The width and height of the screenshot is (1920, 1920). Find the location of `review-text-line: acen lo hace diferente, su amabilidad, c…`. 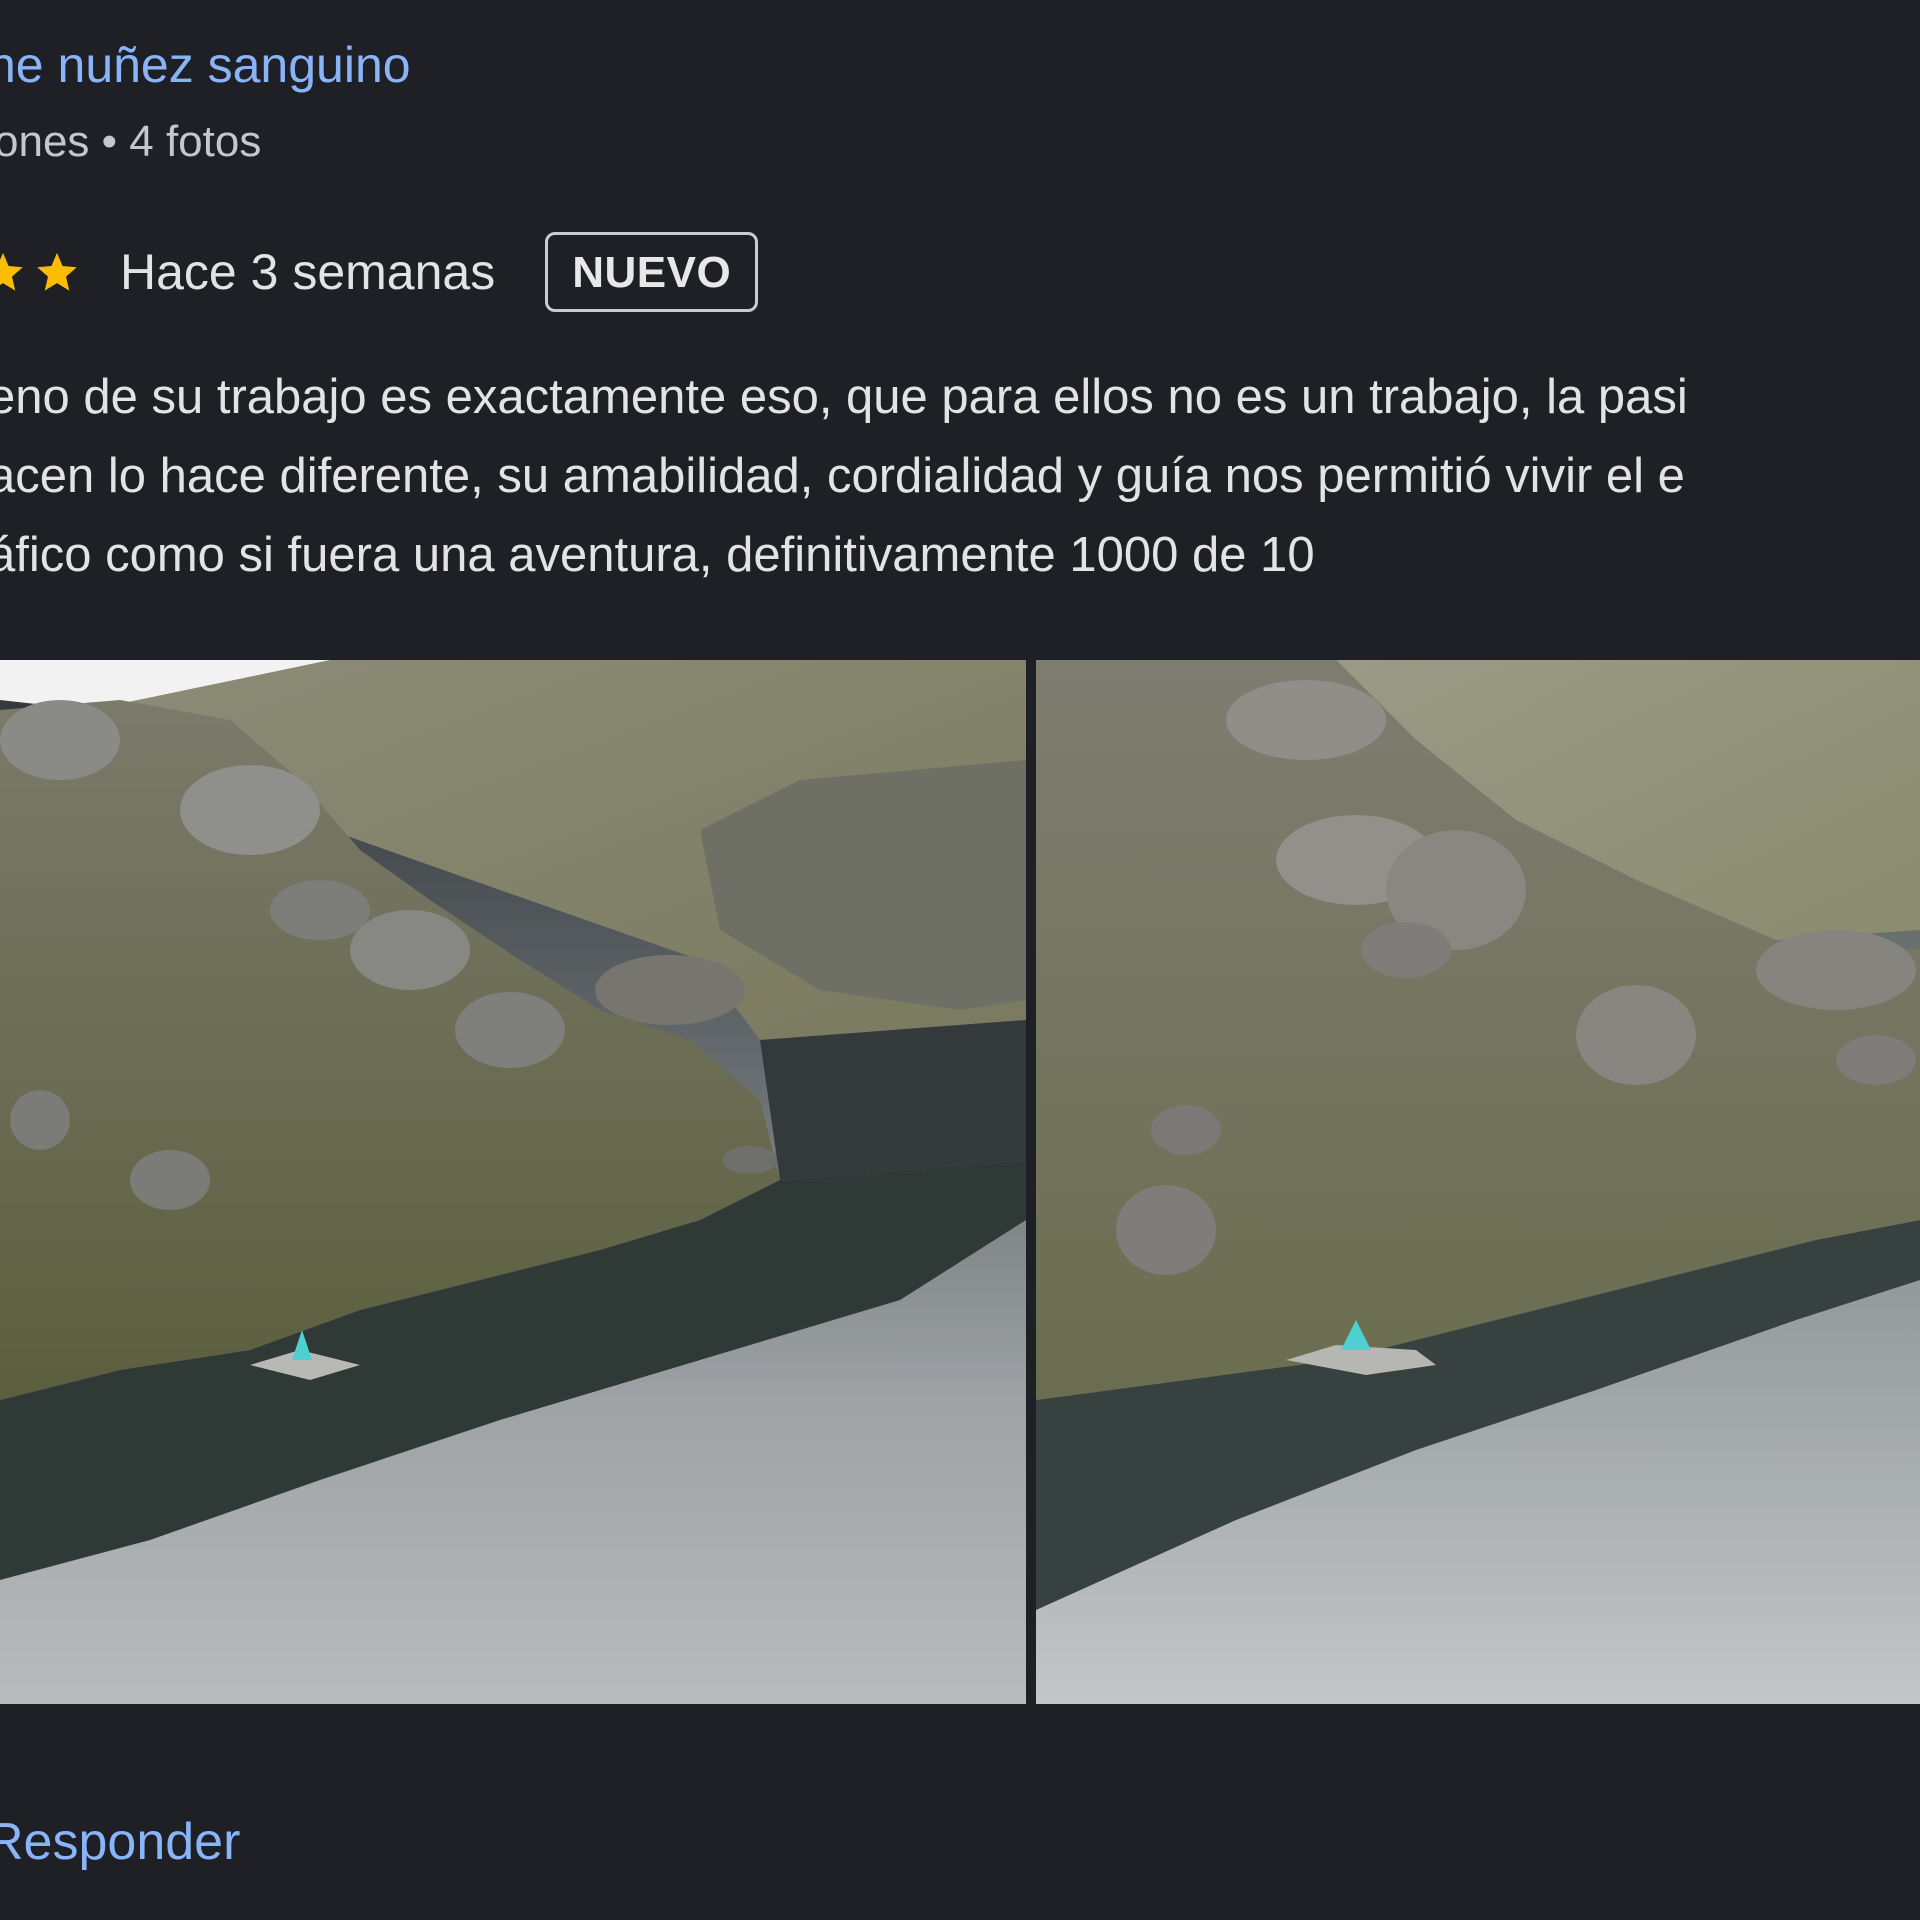

review-text-line: acen lo hace diferente, su amabilidad, c… is located at coordinates (842, 476).